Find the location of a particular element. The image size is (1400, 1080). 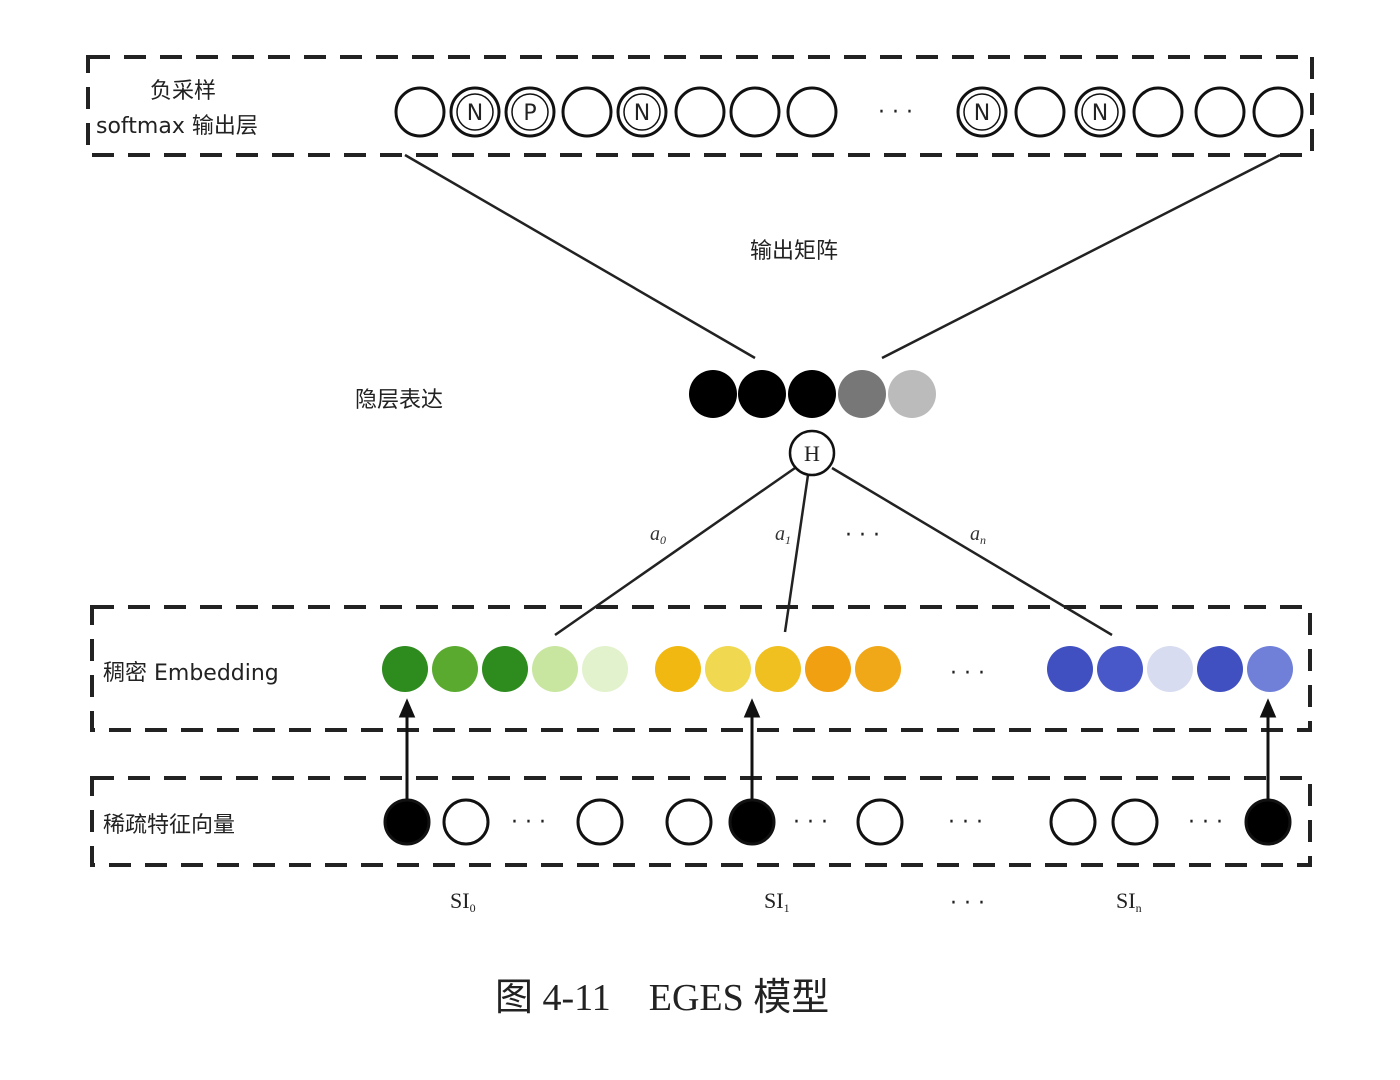

hidden-layer-label: 隐层表达 is located at coordinates (399, 400).